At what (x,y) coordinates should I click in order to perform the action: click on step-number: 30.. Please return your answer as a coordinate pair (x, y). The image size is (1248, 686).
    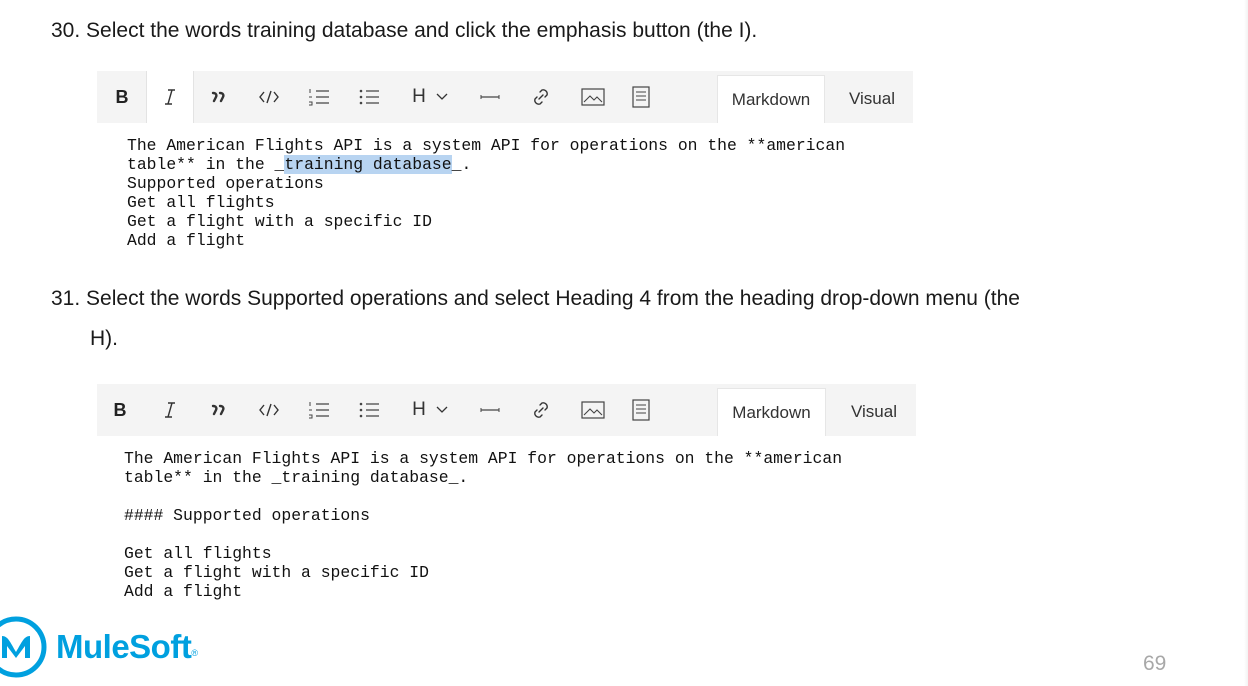
    Looking at the image, I should click on (66, 30).